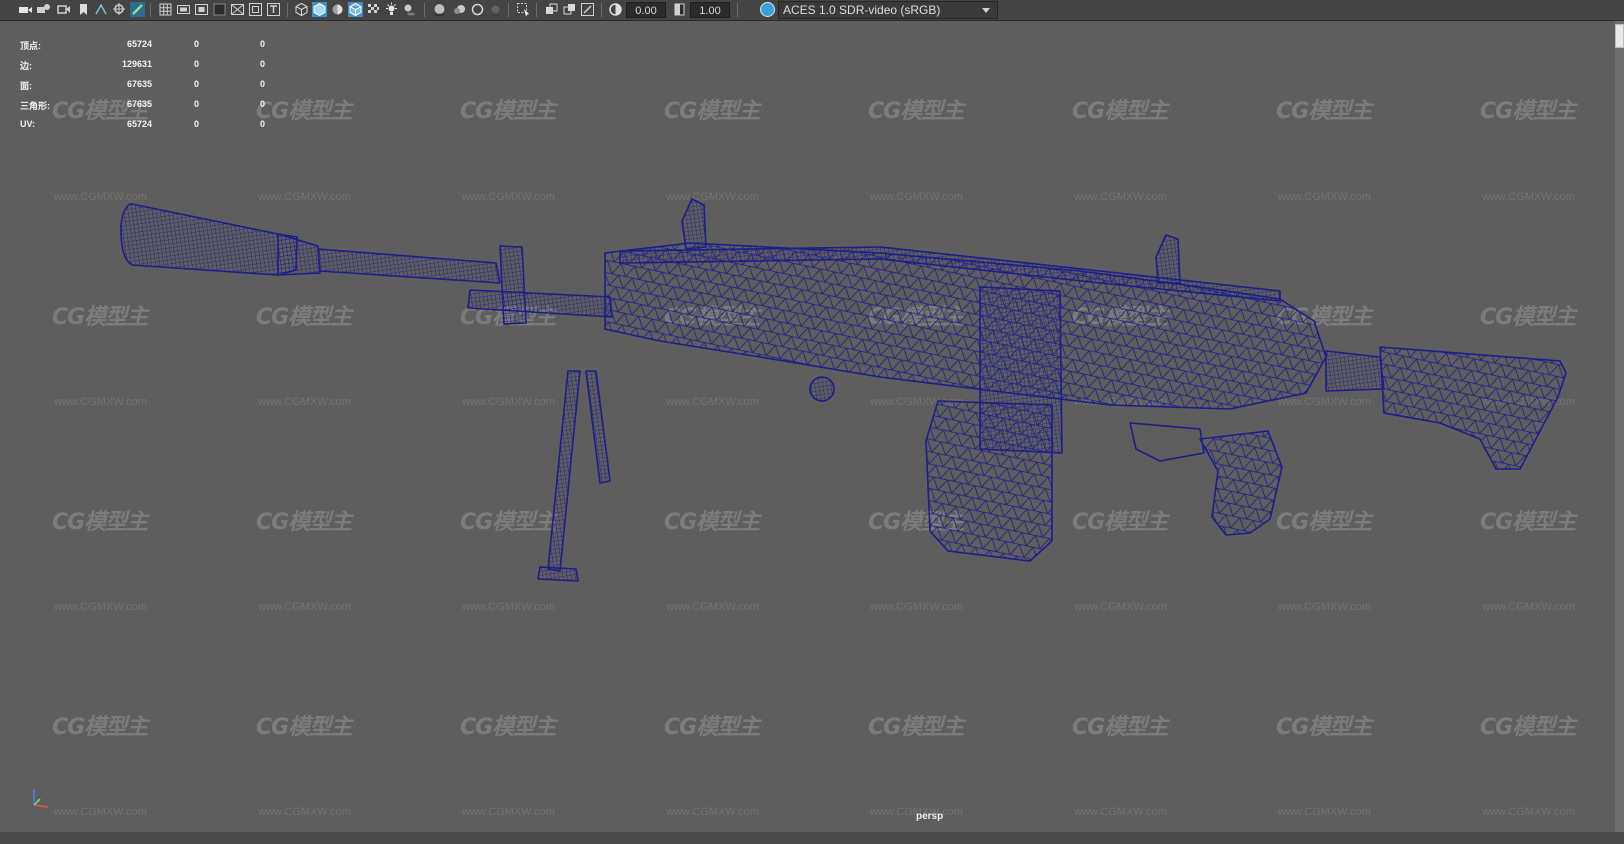 The width and height of the screenshot is (1624, 844). I want to click on wireframe-on-shaded-icon, so click(355, 9).